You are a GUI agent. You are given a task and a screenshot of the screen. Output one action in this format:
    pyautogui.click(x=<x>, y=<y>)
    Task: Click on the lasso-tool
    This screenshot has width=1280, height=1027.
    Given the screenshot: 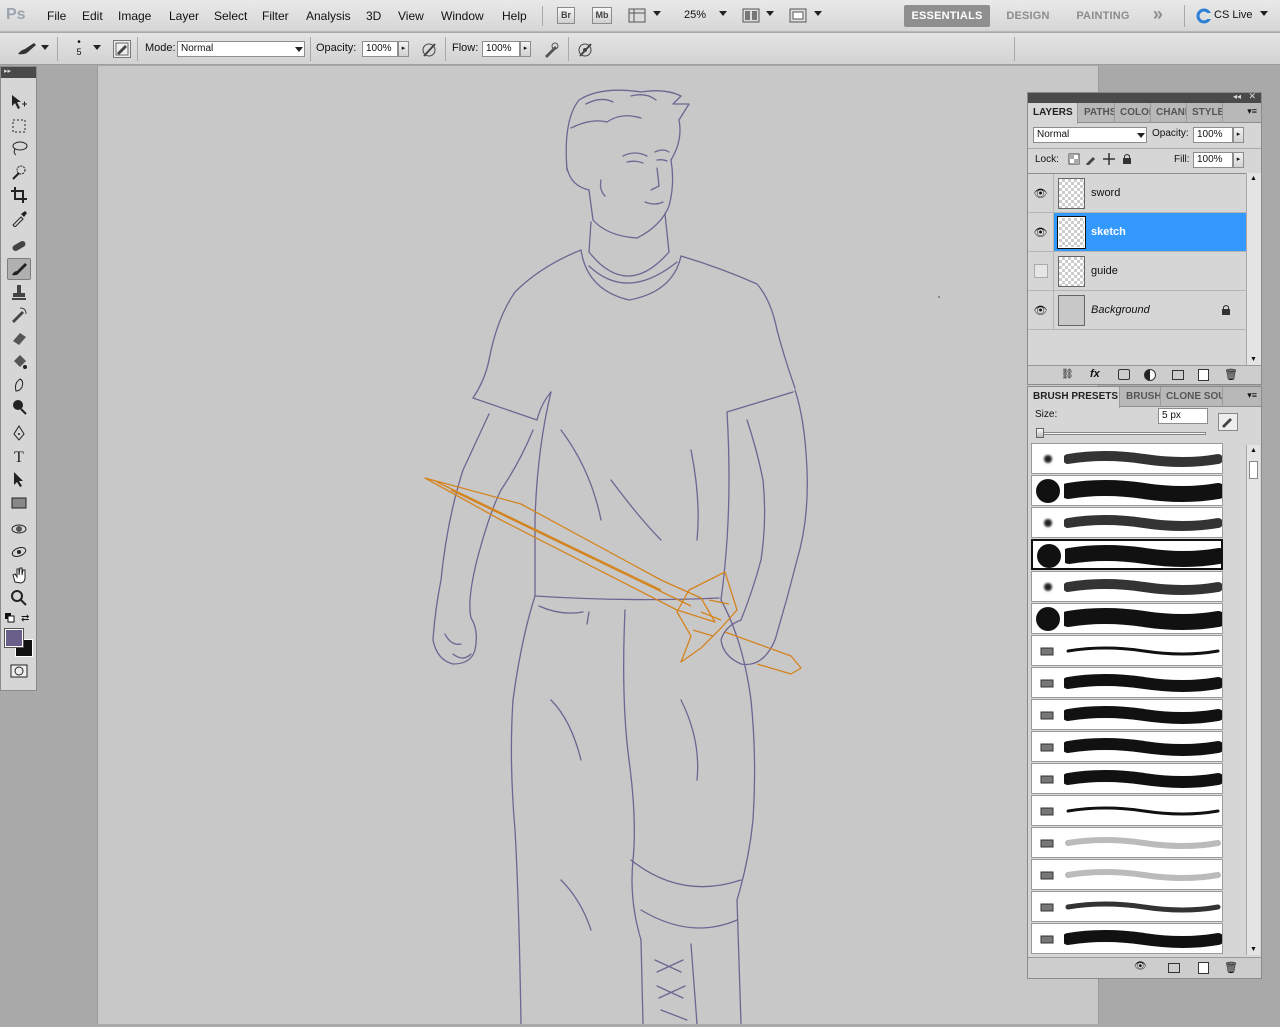 What is the action you would take?
    pyautogui.click(x=19, y=148)
    